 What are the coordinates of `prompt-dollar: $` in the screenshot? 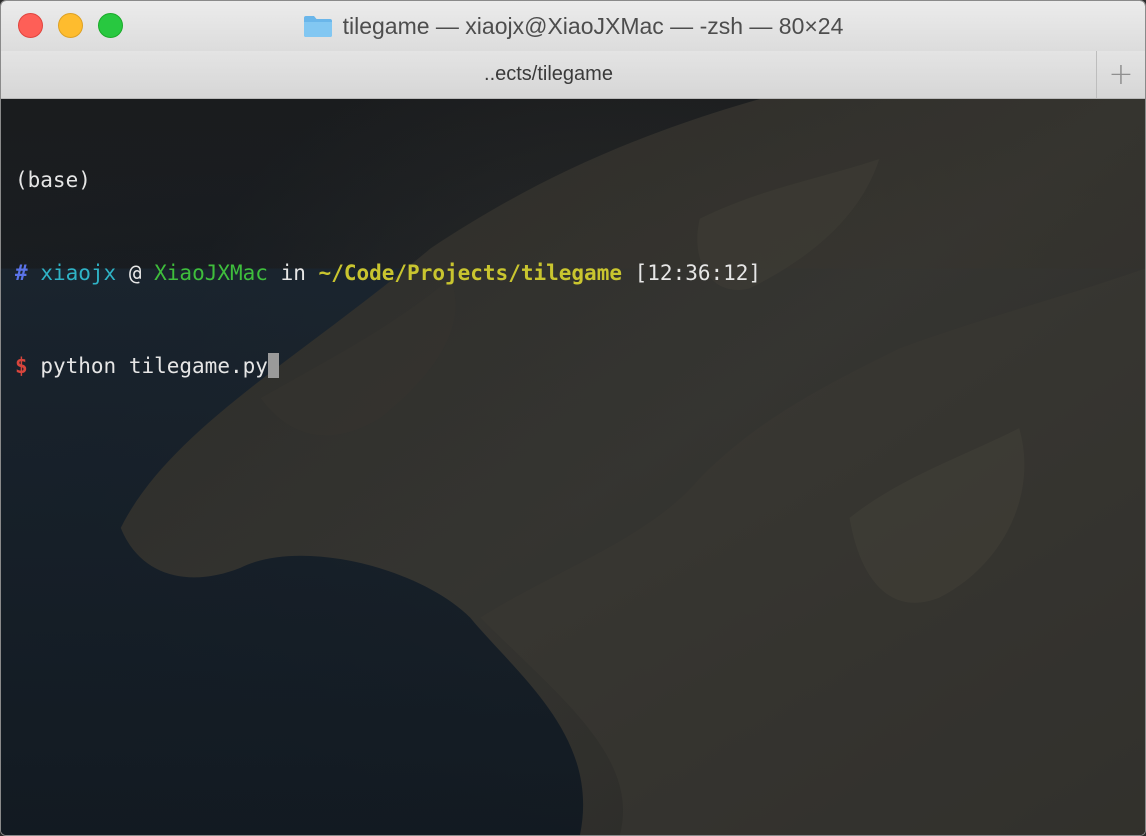 It's located at (21, 366).